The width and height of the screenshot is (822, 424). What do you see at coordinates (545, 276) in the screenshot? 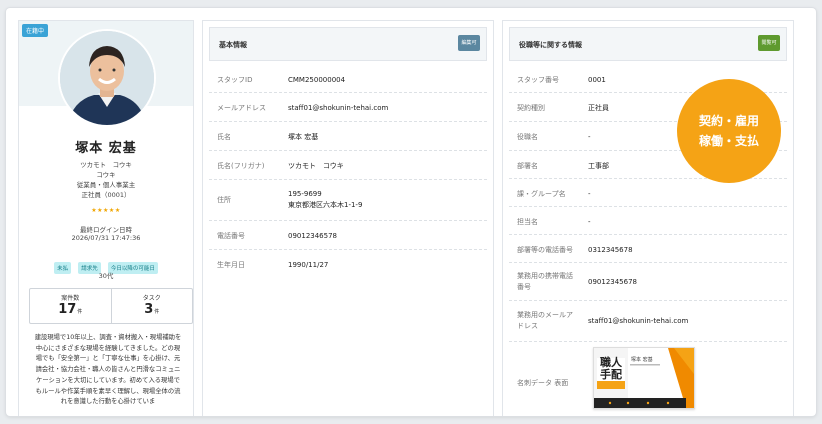
I see `row-label: 業務用の携帯電話` at bounding box center [545, 276].